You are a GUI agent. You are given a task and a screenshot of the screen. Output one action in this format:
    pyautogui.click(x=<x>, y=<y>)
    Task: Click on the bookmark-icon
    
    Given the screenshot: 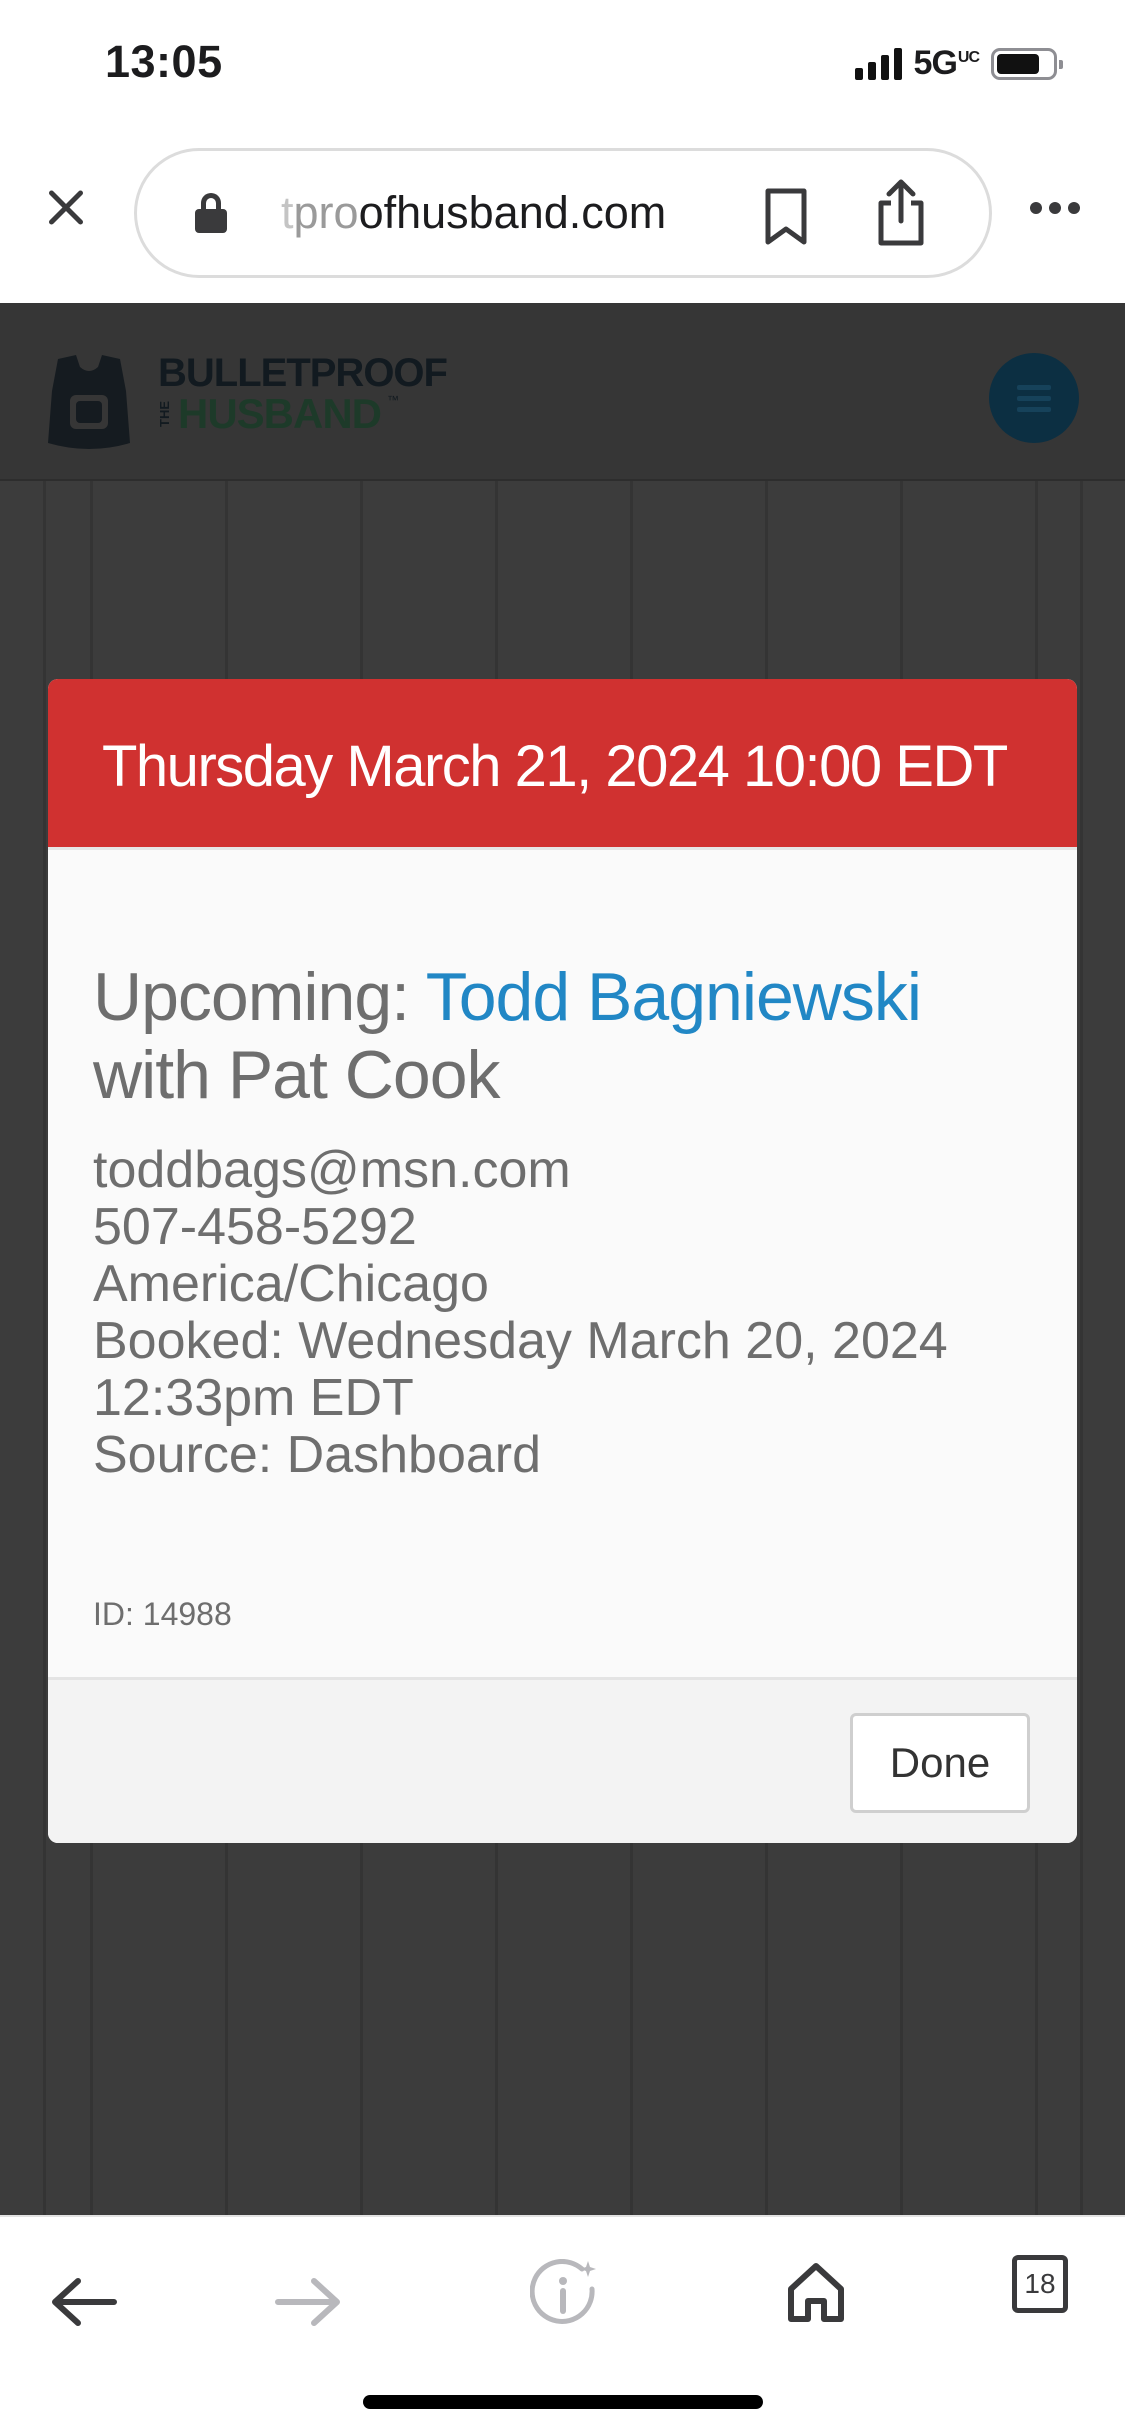 What is the action you would take?
    pyautogui.click(x=786, y=217)
    